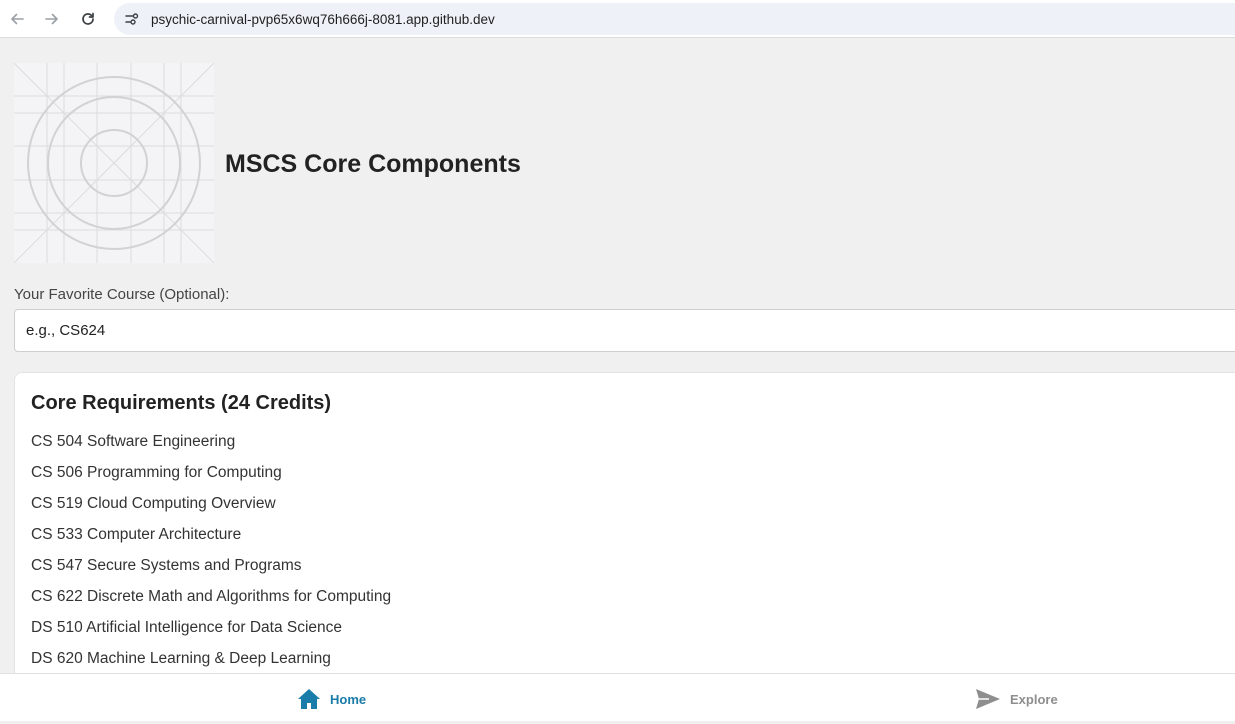 This screenshot has width=1235, height=724. I want to click on send-icon, so click(988, 699).